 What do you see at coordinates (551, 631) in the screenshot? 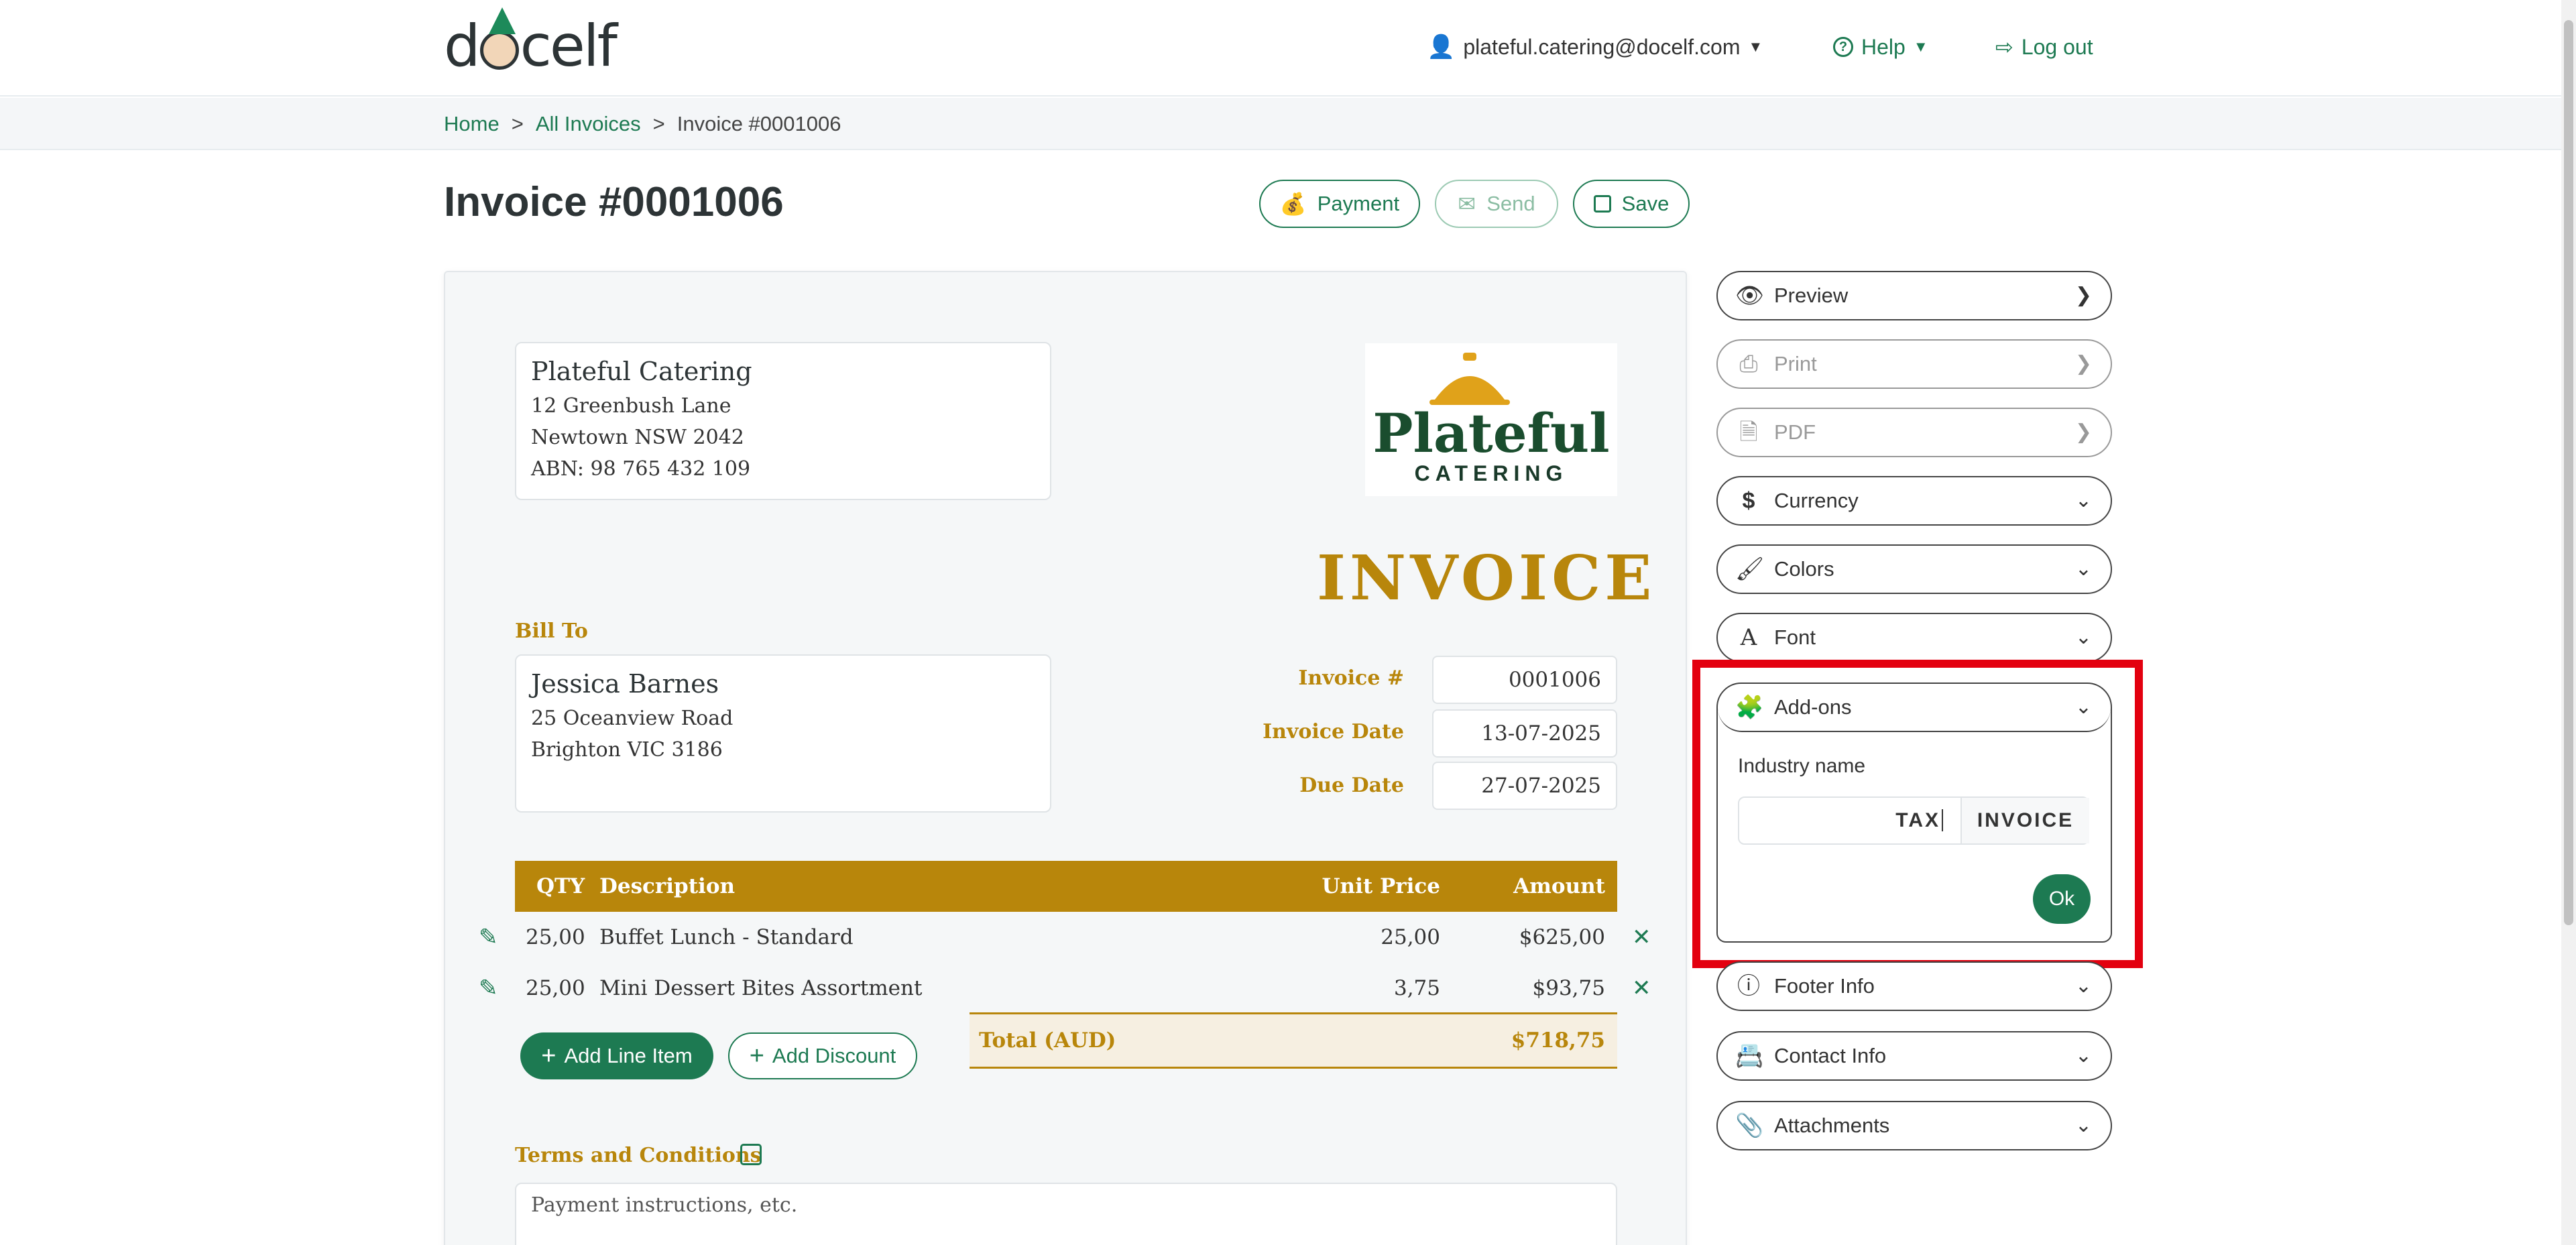
I see `bill-to-label: Bill To` at bounding box center [551, 631].